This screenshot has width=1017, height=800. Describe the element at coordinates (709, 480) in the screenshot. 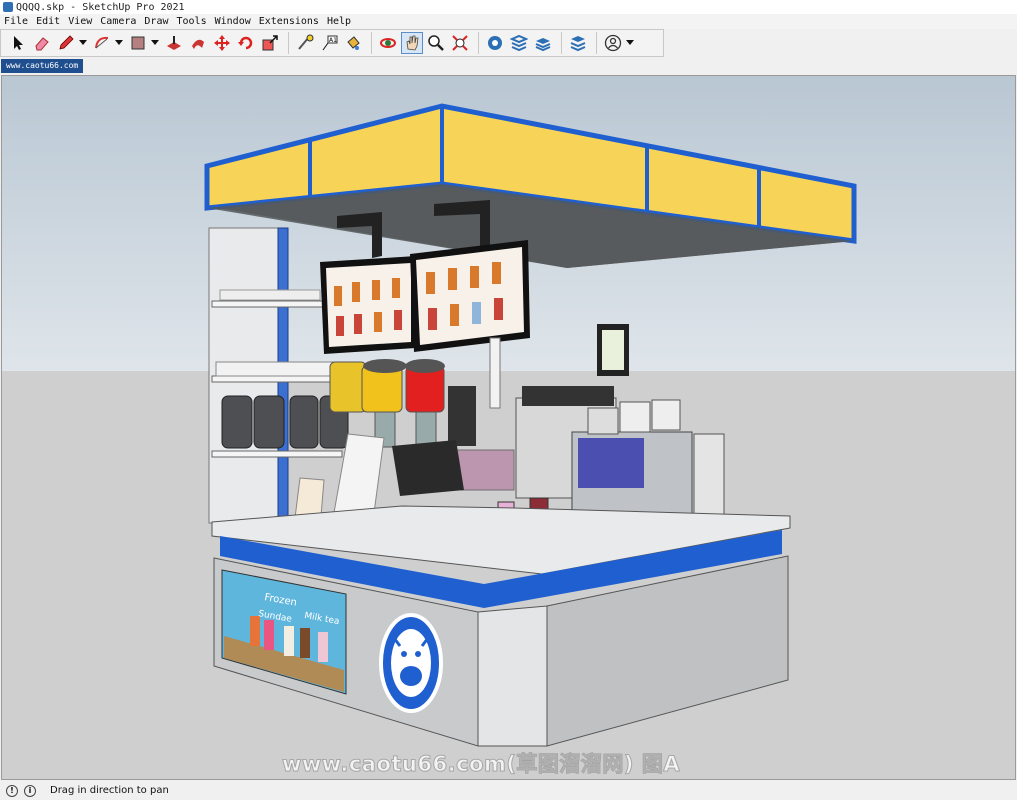

I see `fridge` at that location.